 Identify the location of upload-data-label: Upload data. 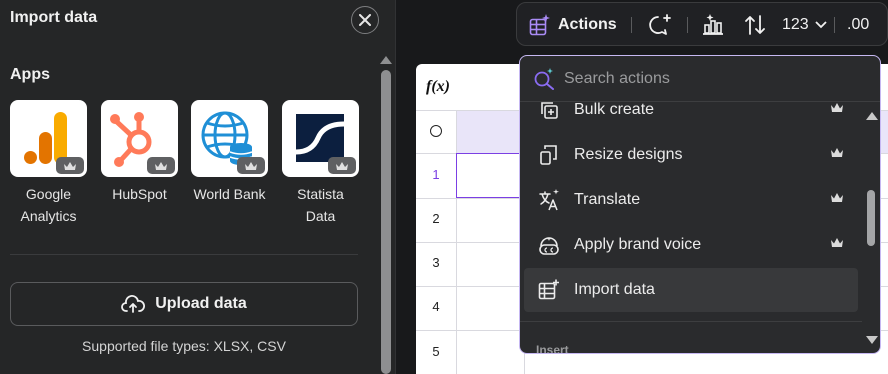
(201, 303).